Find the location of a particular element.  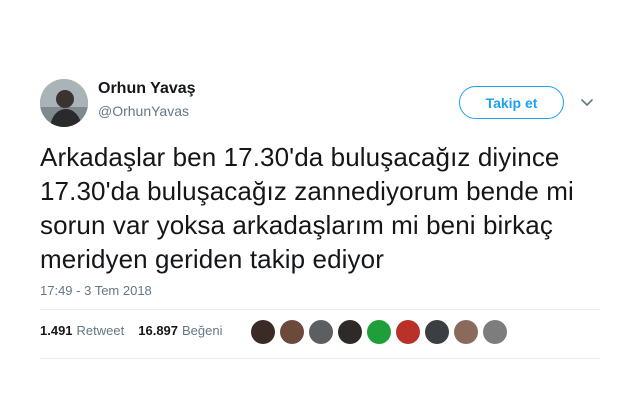

user-handle: @OrhunYavas is located at coordinates (143, 111).